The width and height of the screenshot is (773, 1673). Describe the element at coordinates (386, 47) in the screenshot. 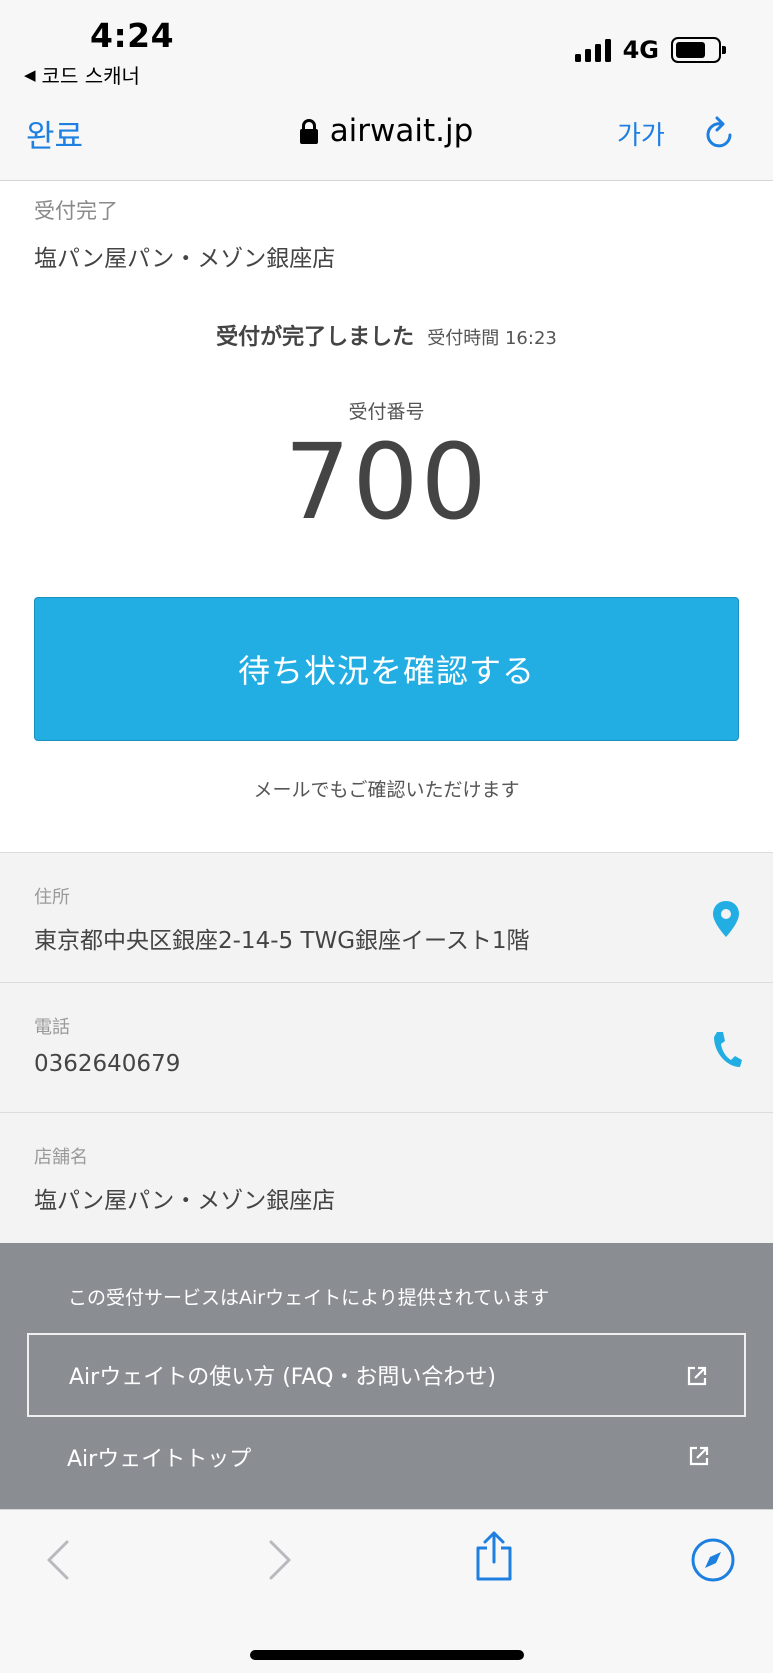

I see `status-bar: 4:24 ◀ 코드 스캐너 4G` at that location.